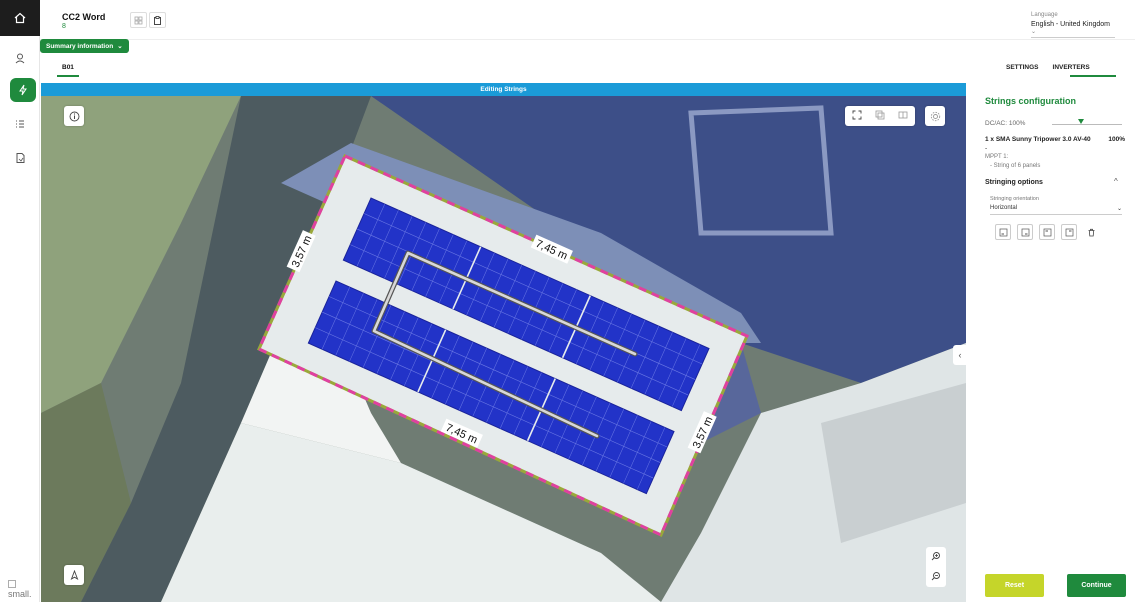  I want to click on mppt-string: - String of 6 panels, so click(1015, 166).